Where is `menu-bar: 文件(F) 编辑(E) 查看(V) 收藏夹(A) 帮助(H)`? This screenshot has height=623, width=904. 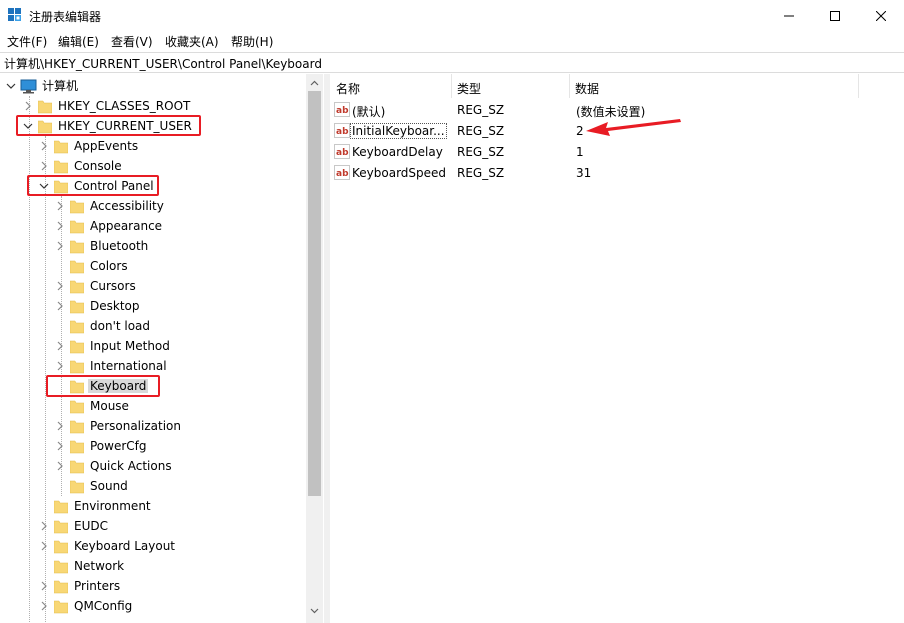 menu-bar: 文件(F) 编辑(E) 查看(V) 收藏夹(A) 帮助(H) is located at coordinates (452, 41).